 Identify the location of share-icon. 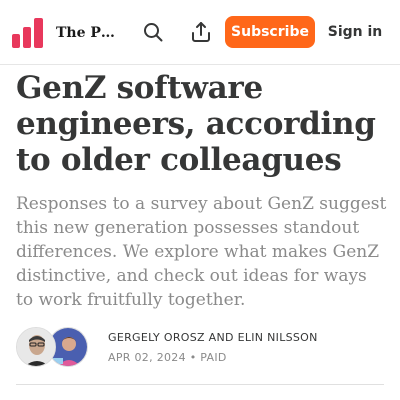
(201, 32).